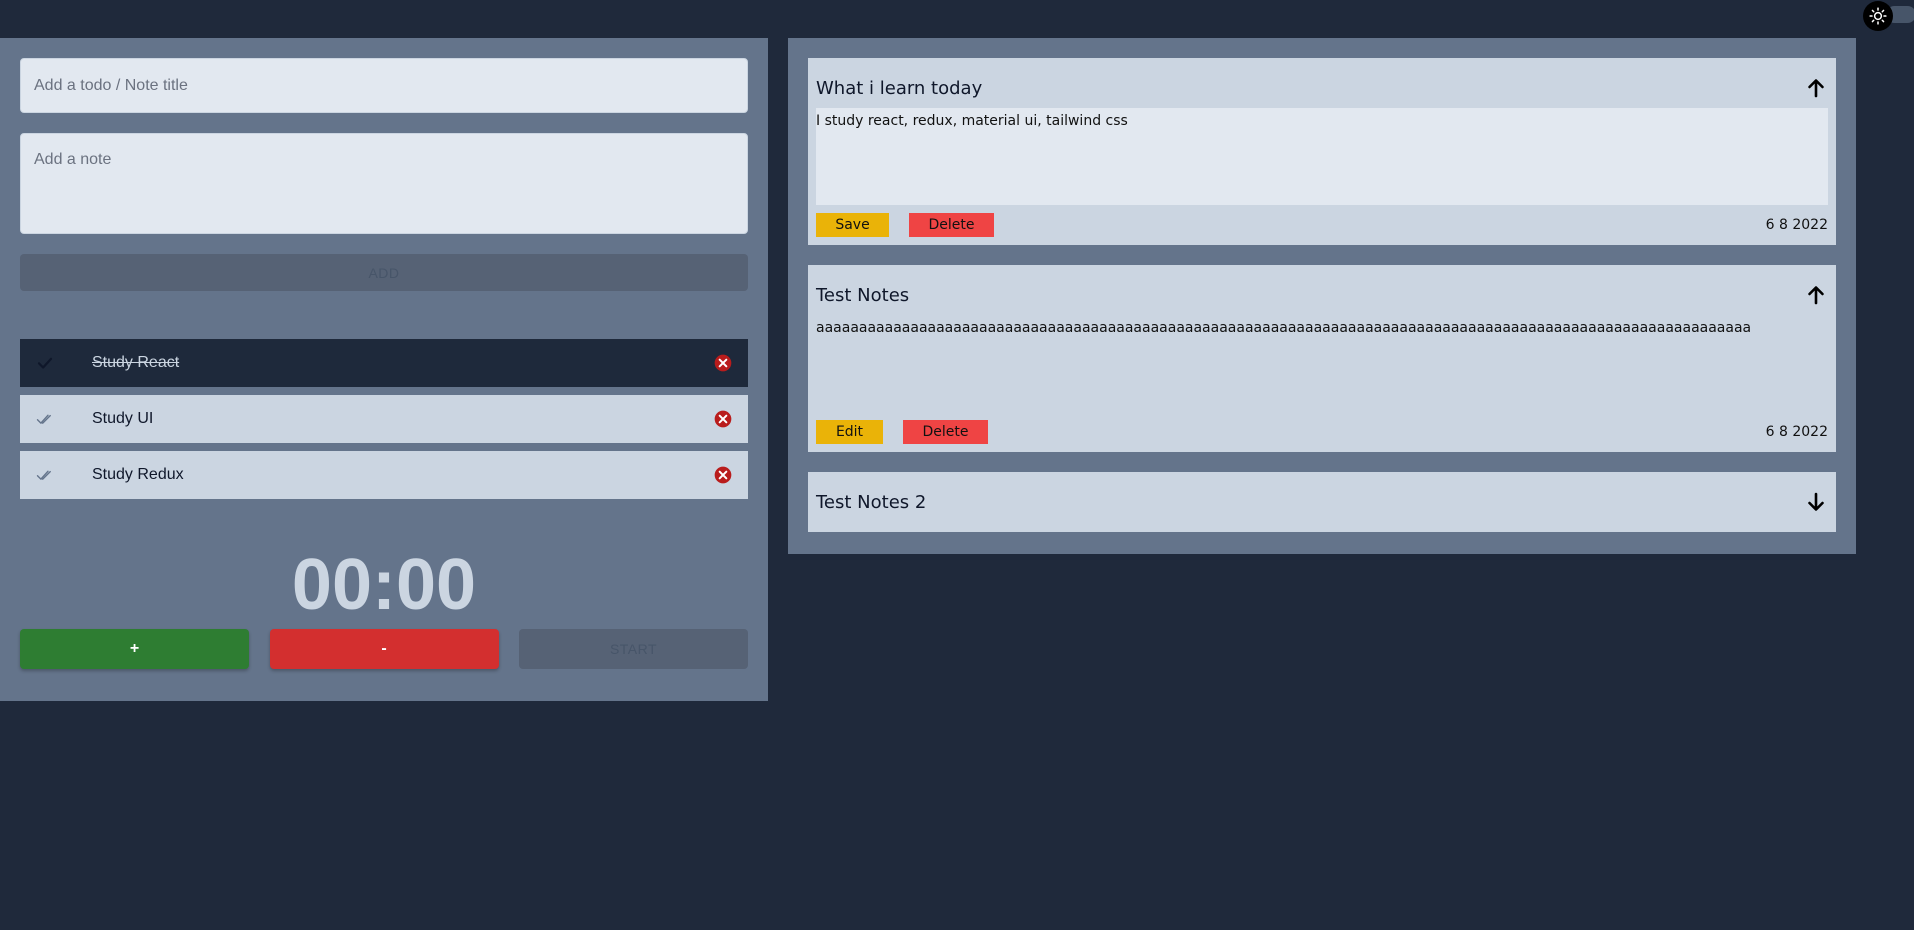  Describe the element at coordinates (138, 474) in the screenshot. I see `todo-text: Study Redux` at that location.